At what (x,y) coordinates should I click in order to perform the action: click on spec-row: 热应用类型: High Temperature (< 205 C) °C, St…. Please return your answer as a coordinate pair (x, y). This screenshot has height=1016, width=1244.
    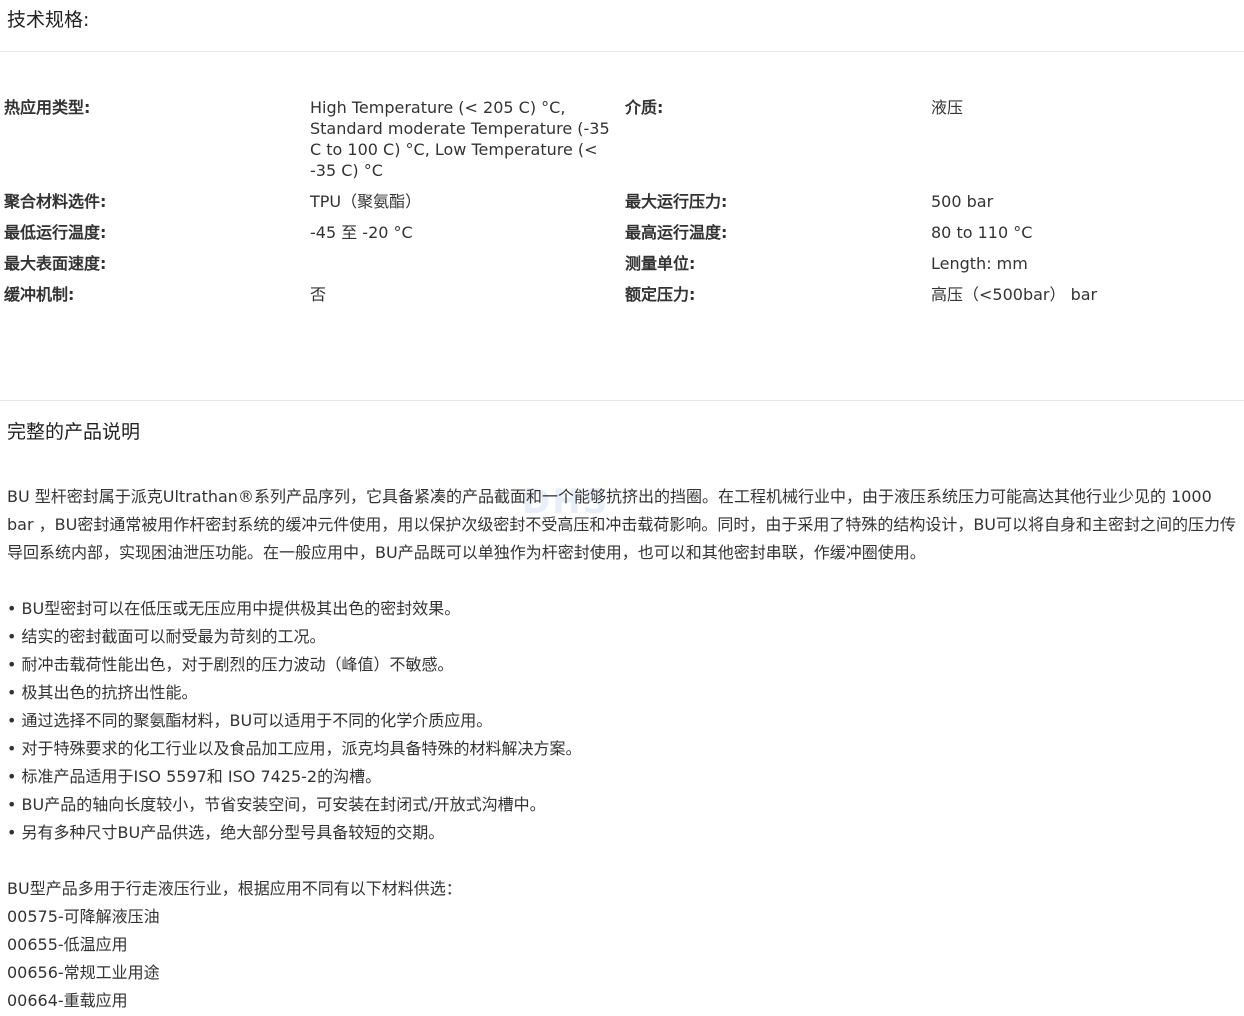
    Looking at the image, I should click on (624, 143).